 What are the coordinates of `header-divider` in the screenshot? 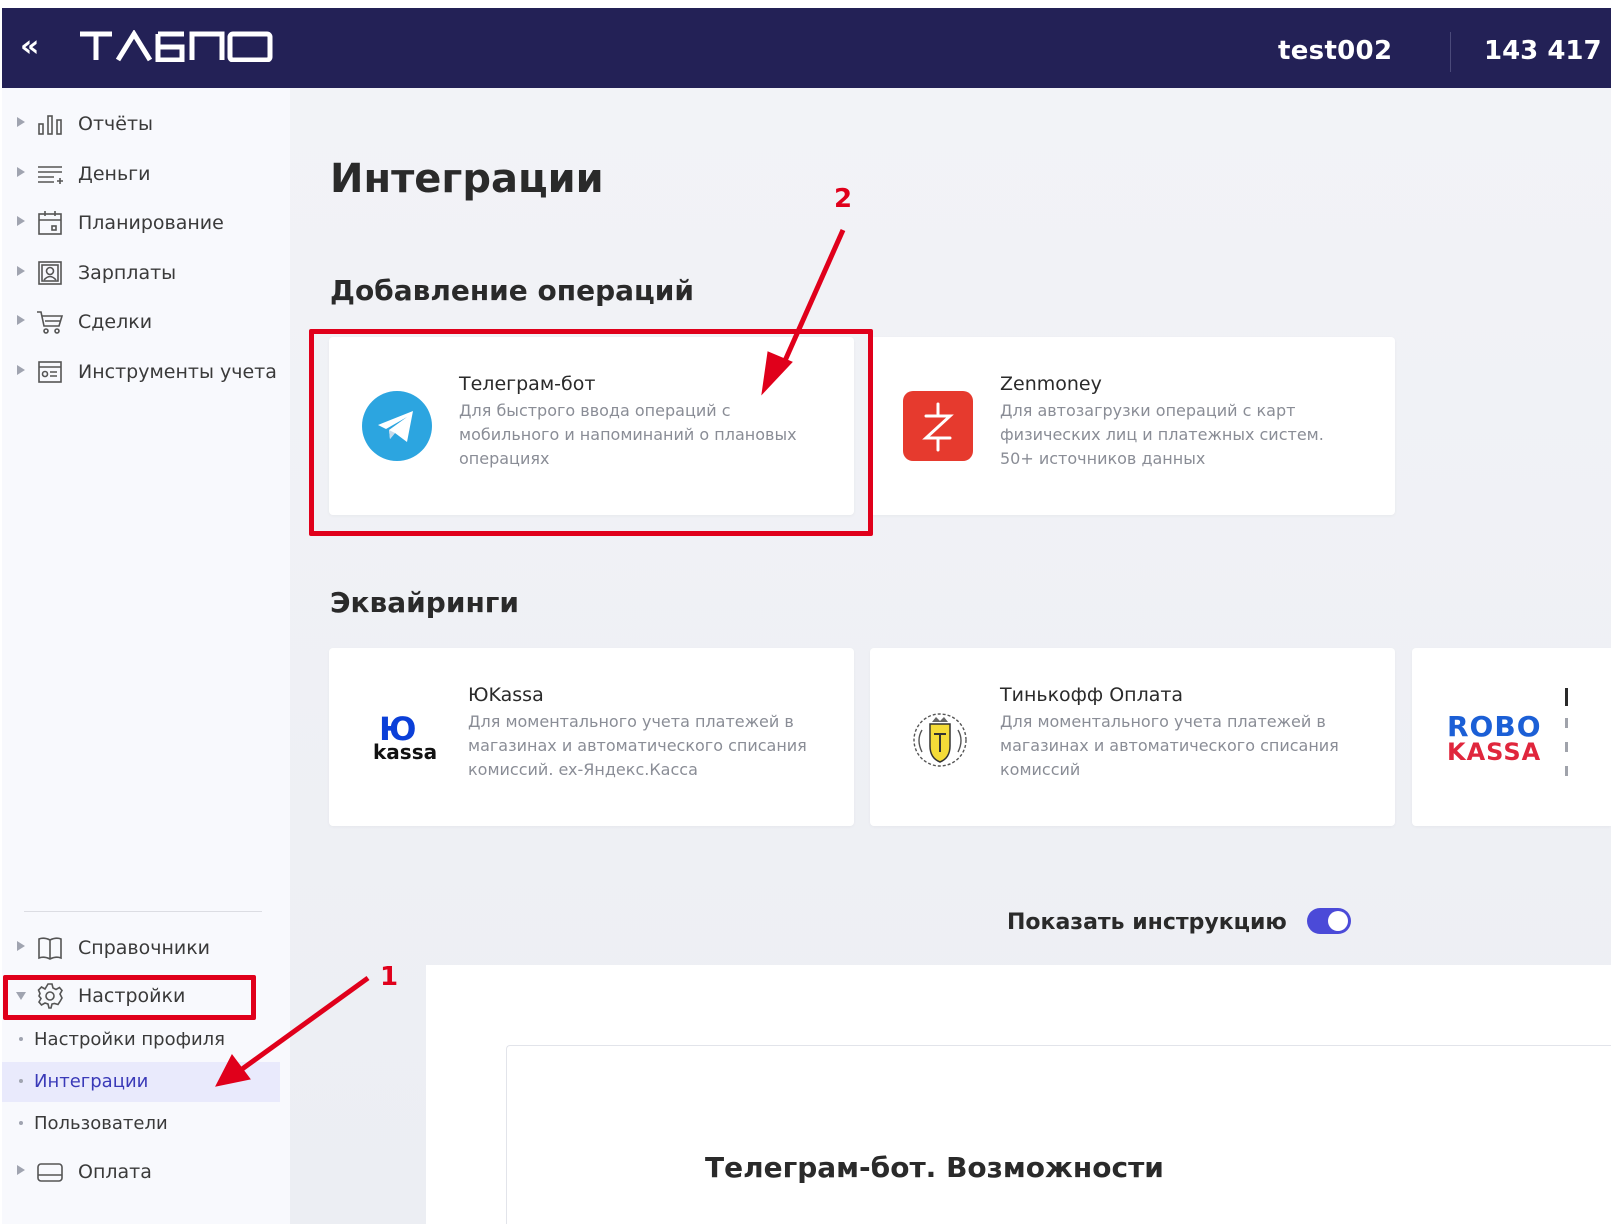 It's located at (1450, 52).